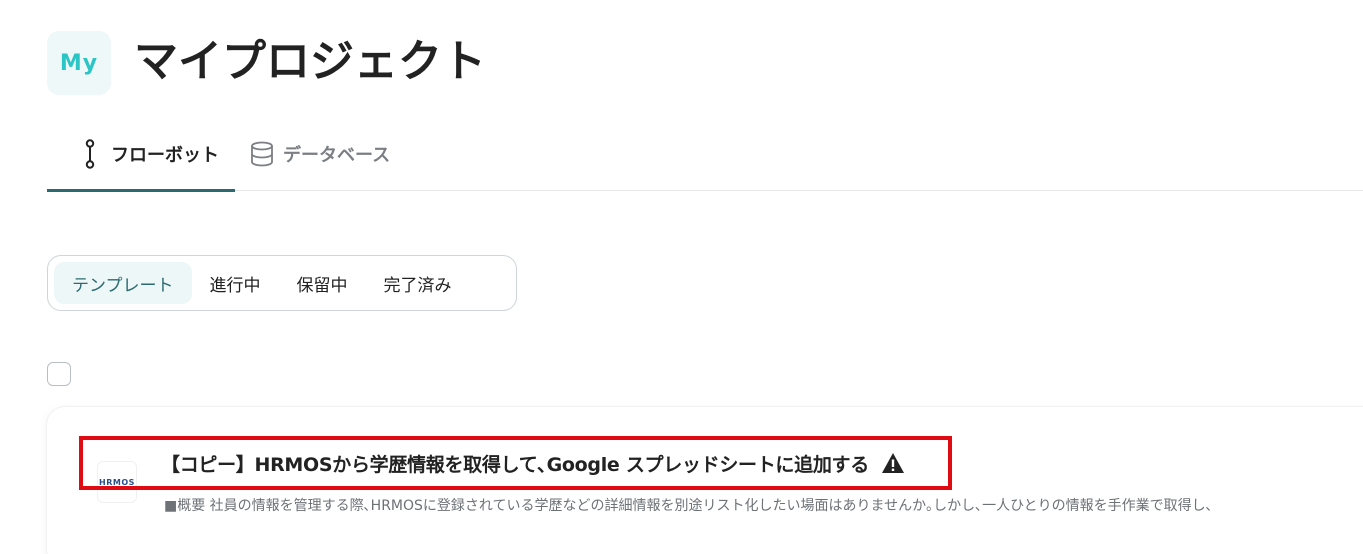 The height and width of the screenshot is (554, 1363). What do you see at coordinates (123, 283) in the screenshot?
I see `filter-template: テンプレート` at bounding box center [123, 283].